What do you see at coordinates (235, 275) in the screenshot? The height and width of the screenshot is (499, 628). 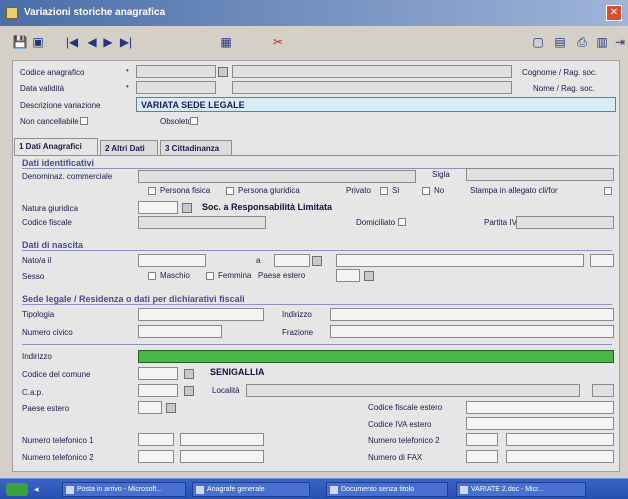 I see `femmina-label: Femmina` at bounding box center [235, 275].